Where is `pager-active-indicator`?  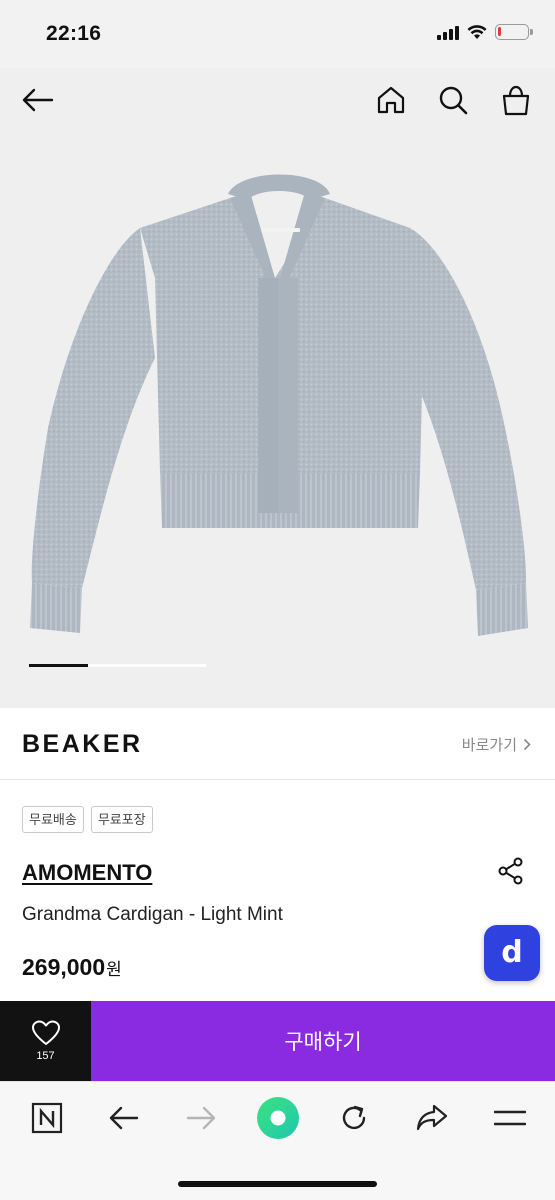 pager-active-indicator is located at coordinates (58, 665).